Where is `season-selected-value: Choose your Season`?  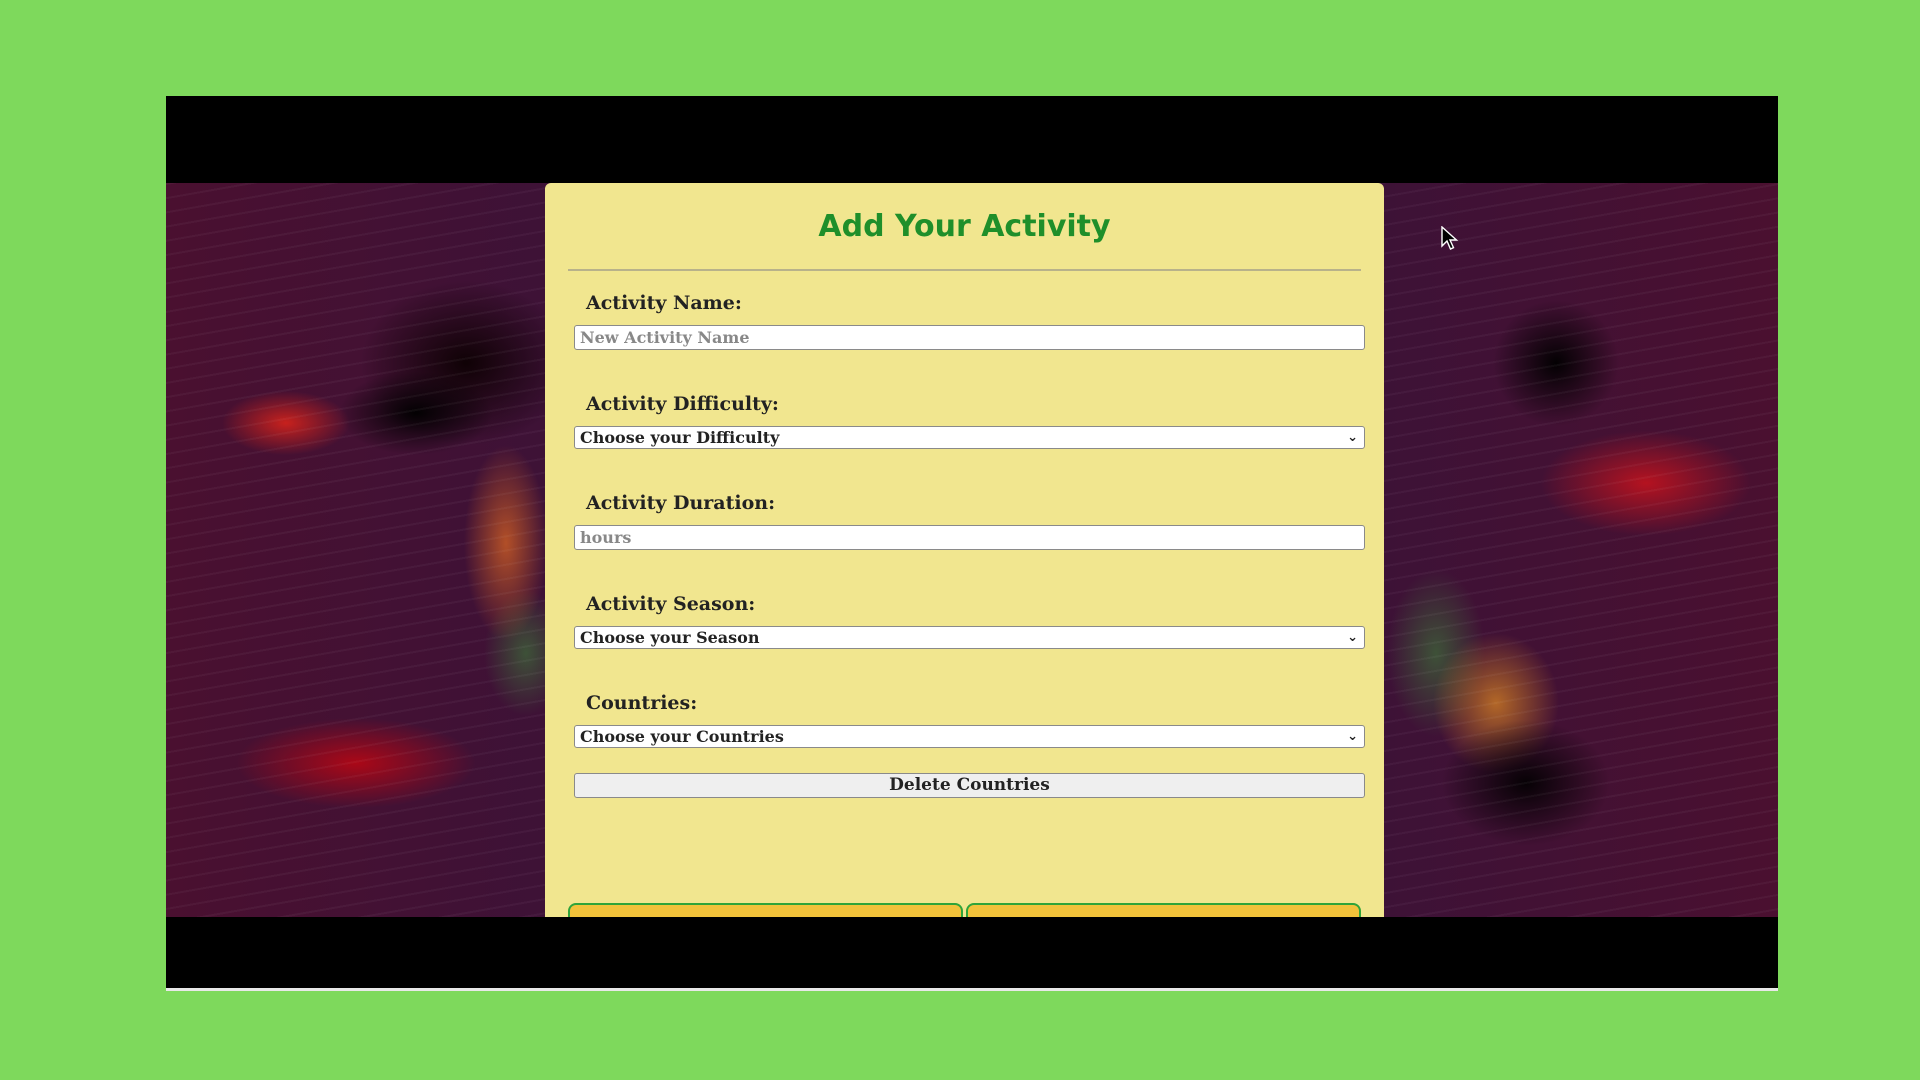 season-selected-value: Choose your Season is located at coordinates (670, 637).